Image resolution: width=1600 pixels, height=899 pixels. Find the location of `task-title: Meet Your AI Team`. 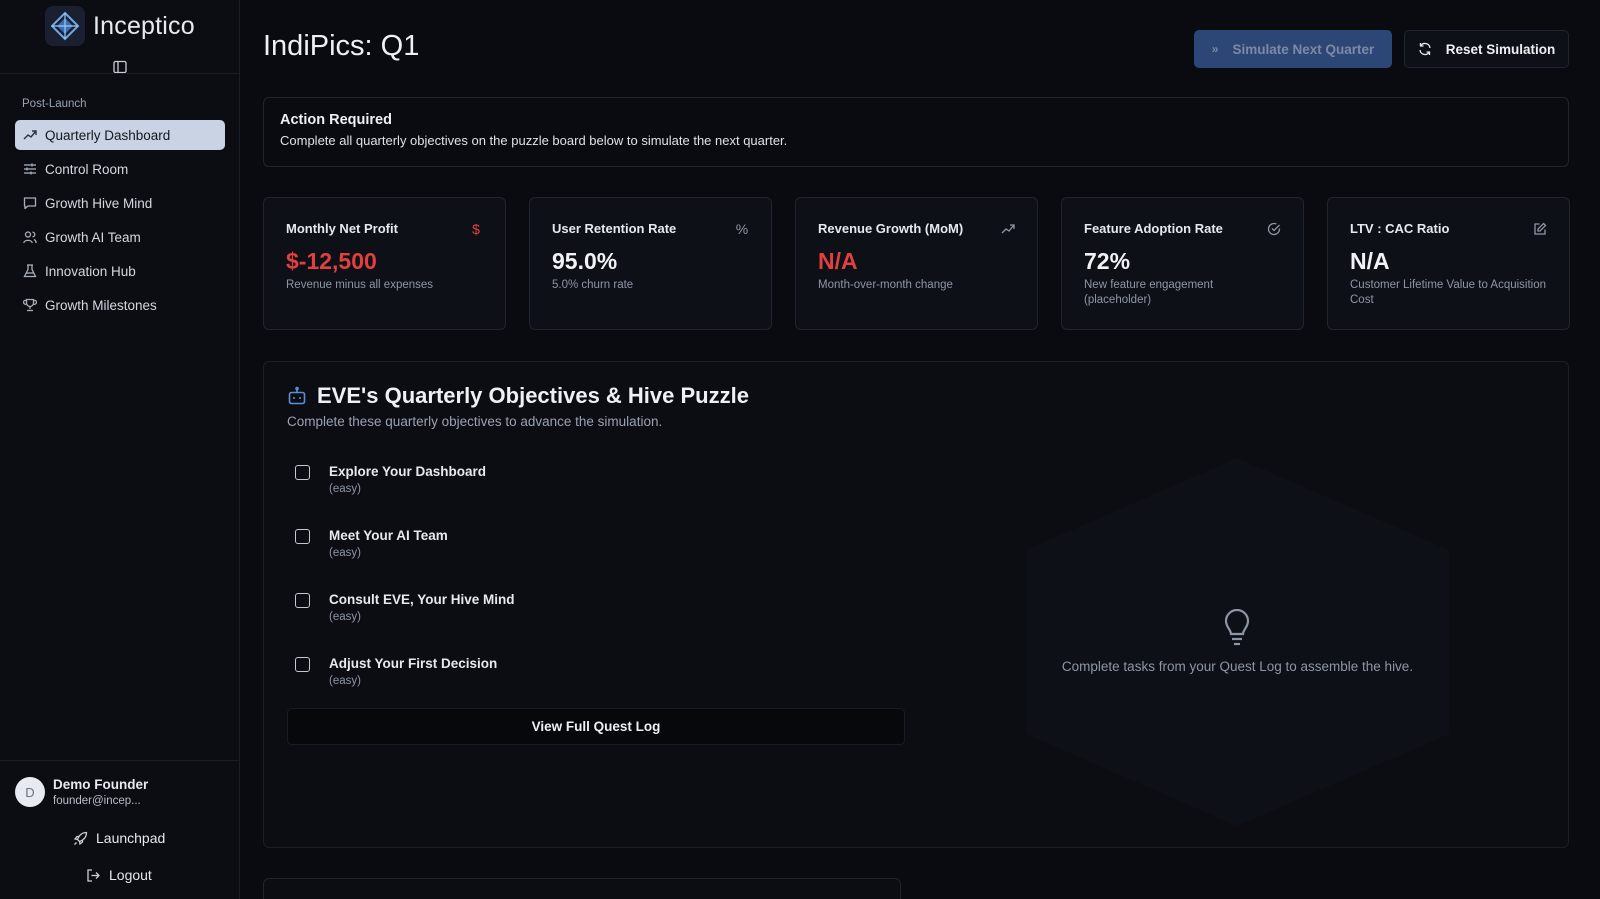

task-title: Meet Your AI Team is located at coordinates (388, 535).